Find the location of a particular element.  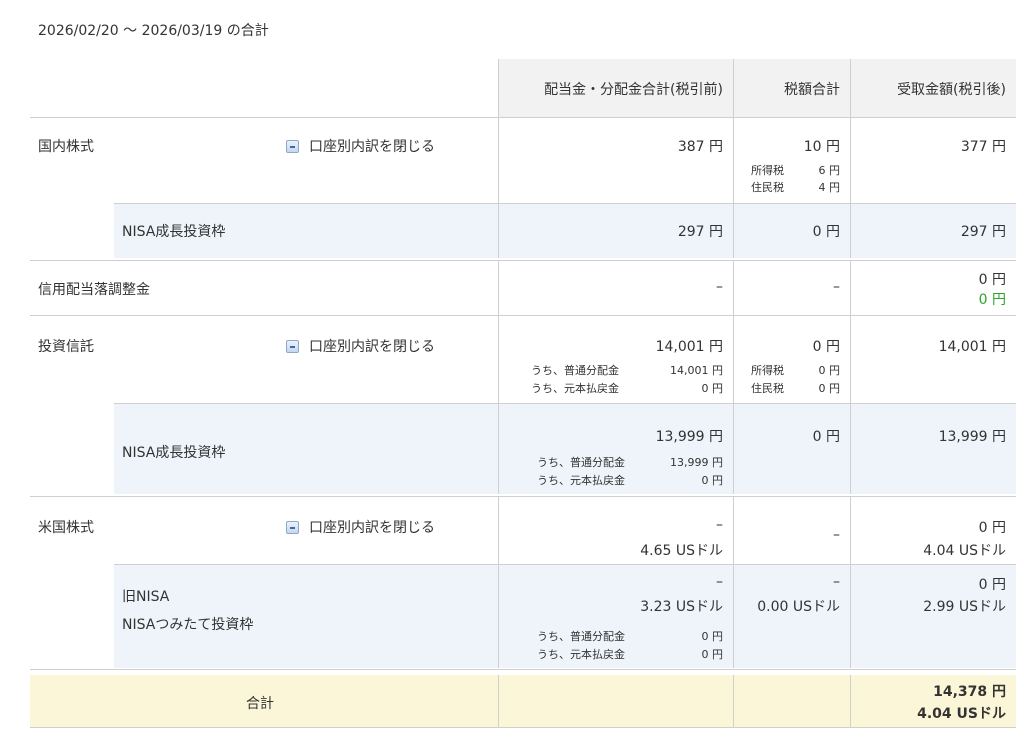

divider is located at coordinates (523, 669).